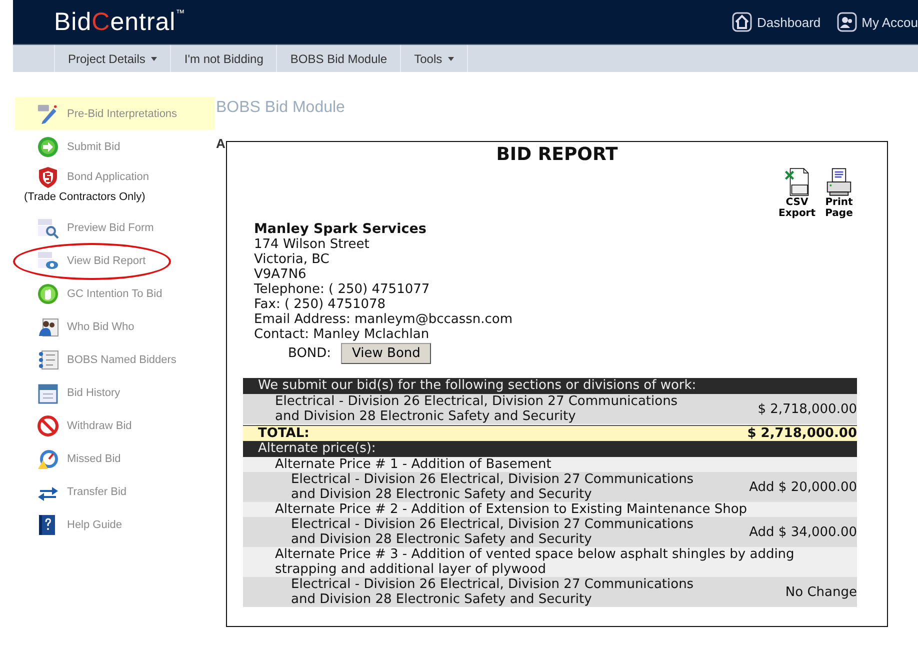 This screenshot has height=645, width=918. What do you see at coordinates (115, 177) in the screenshot?
I see `sidebar-item: Bond Application` at bounding box center [115, 177].